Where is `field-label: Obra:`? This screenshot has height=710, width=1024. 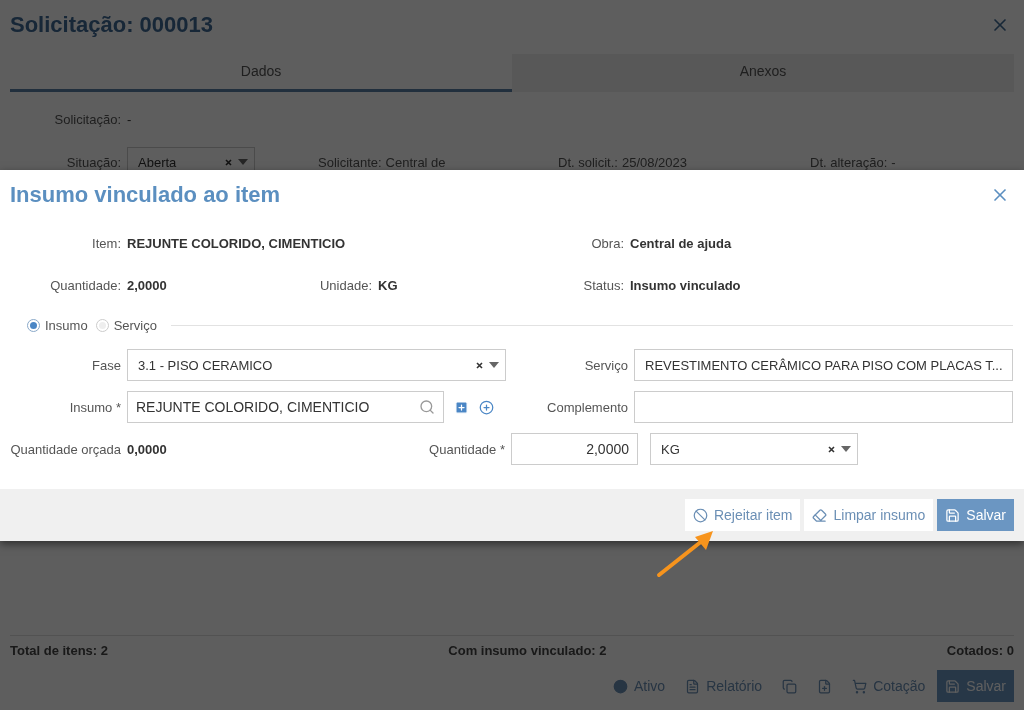
field-label: Obra: is located at coordinates (607, 243).